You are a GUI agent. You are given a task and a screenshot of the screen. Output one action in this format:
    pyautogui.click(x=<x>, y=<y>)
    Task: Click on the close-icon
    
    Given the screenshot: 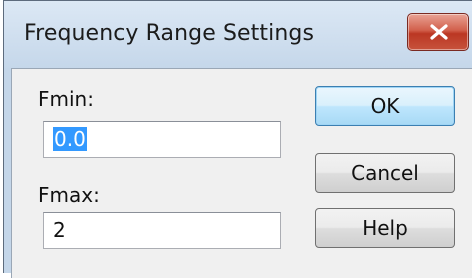 What is the action you would take?
    pyautogui.click(x=439, y=32)
    